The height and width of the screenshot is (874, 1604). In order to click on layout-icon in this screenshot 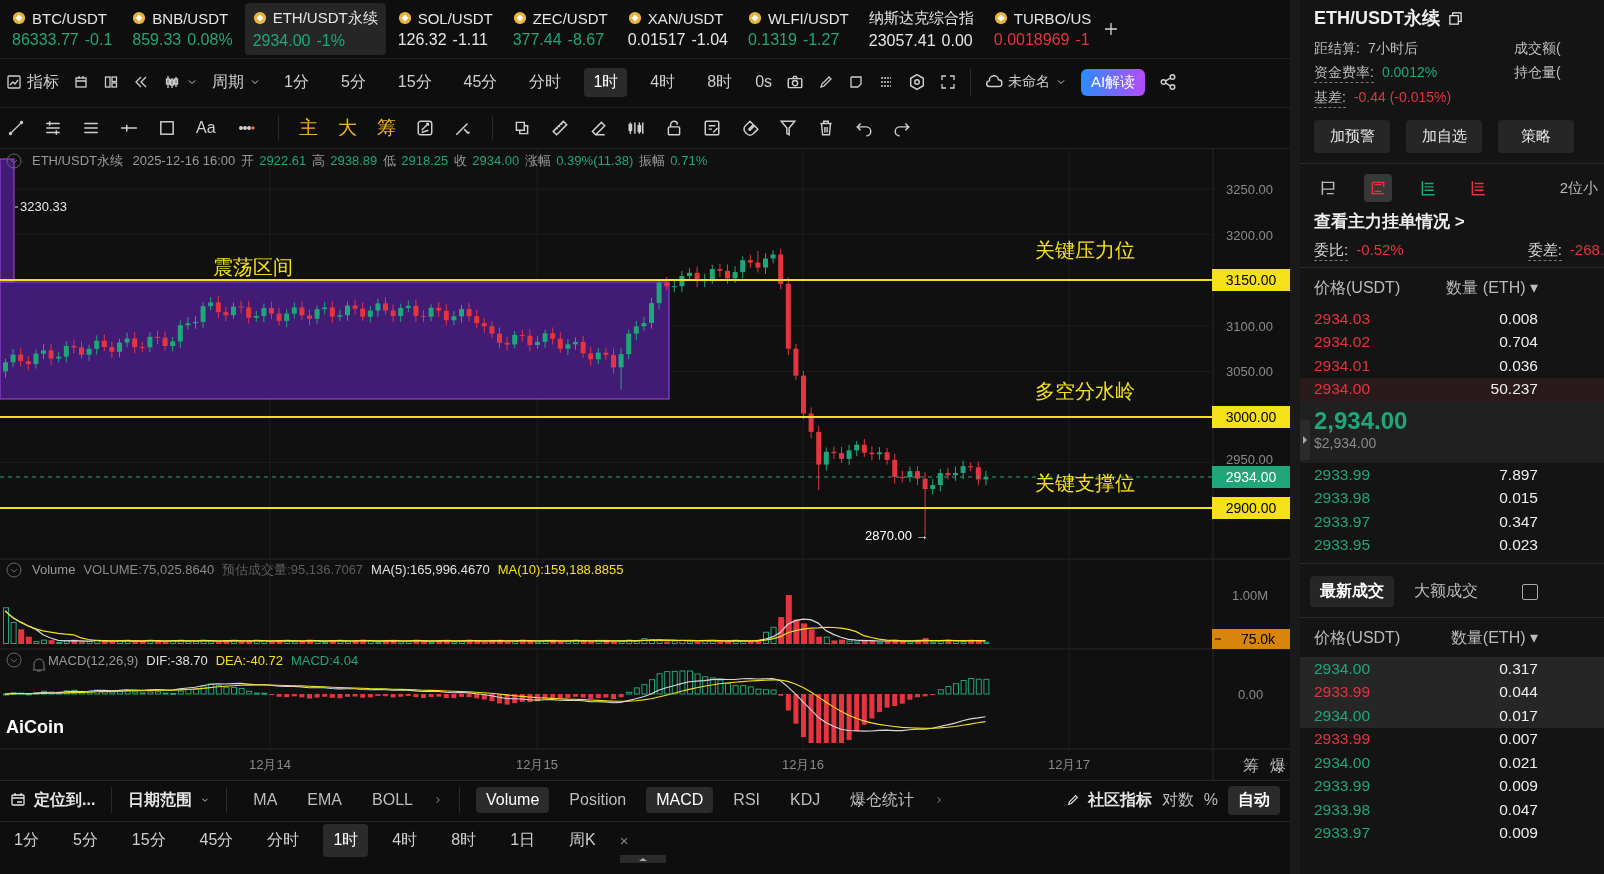, I will do `click(111, 82)`.